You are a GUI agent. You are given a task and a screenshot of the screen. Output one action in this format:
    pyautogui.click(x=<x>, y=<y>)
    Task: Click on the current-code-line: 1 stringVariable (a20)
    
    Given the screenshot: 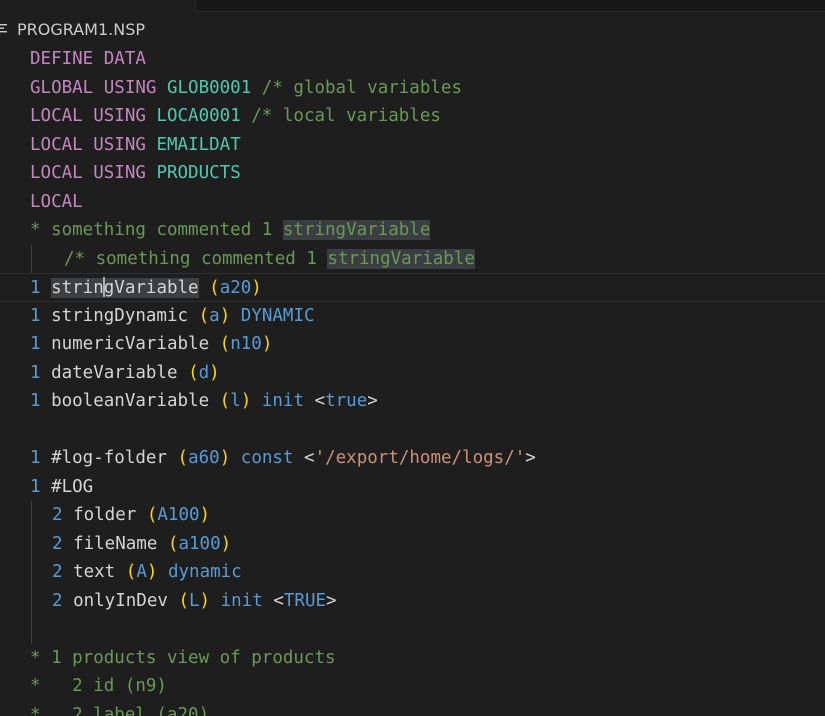 What is the action you would take?
    pyautogui.click(x=412, y=287)
    